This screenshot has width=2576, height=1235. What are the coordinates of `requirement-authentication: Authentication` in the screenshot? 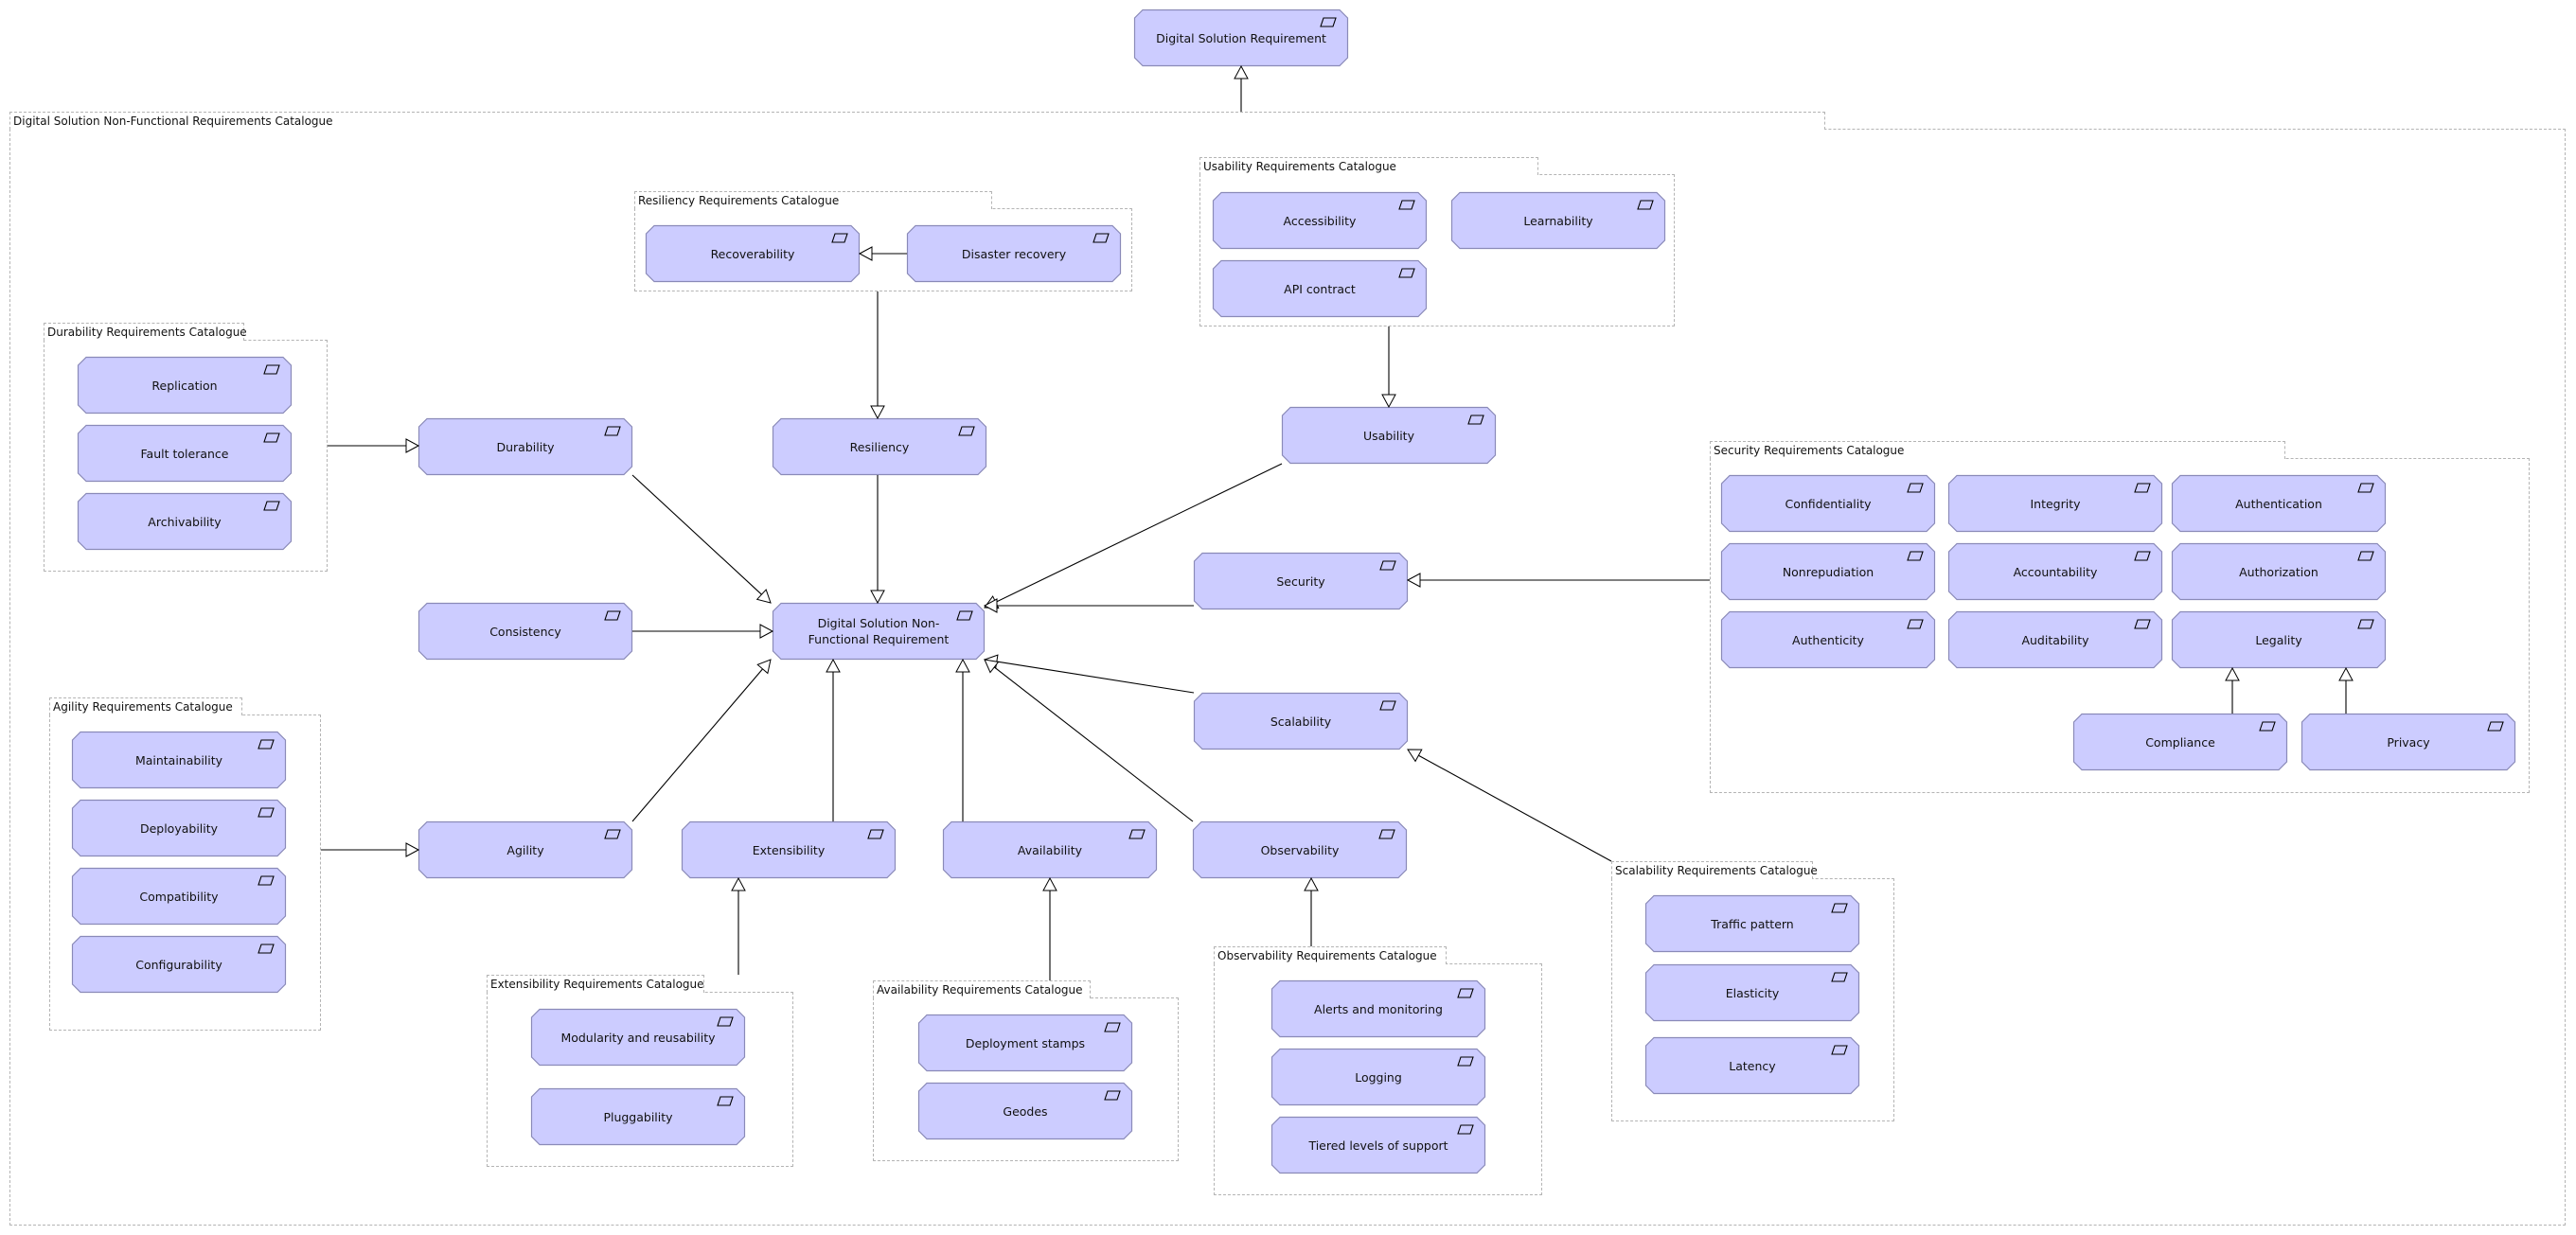 It's located at (2279, 503).